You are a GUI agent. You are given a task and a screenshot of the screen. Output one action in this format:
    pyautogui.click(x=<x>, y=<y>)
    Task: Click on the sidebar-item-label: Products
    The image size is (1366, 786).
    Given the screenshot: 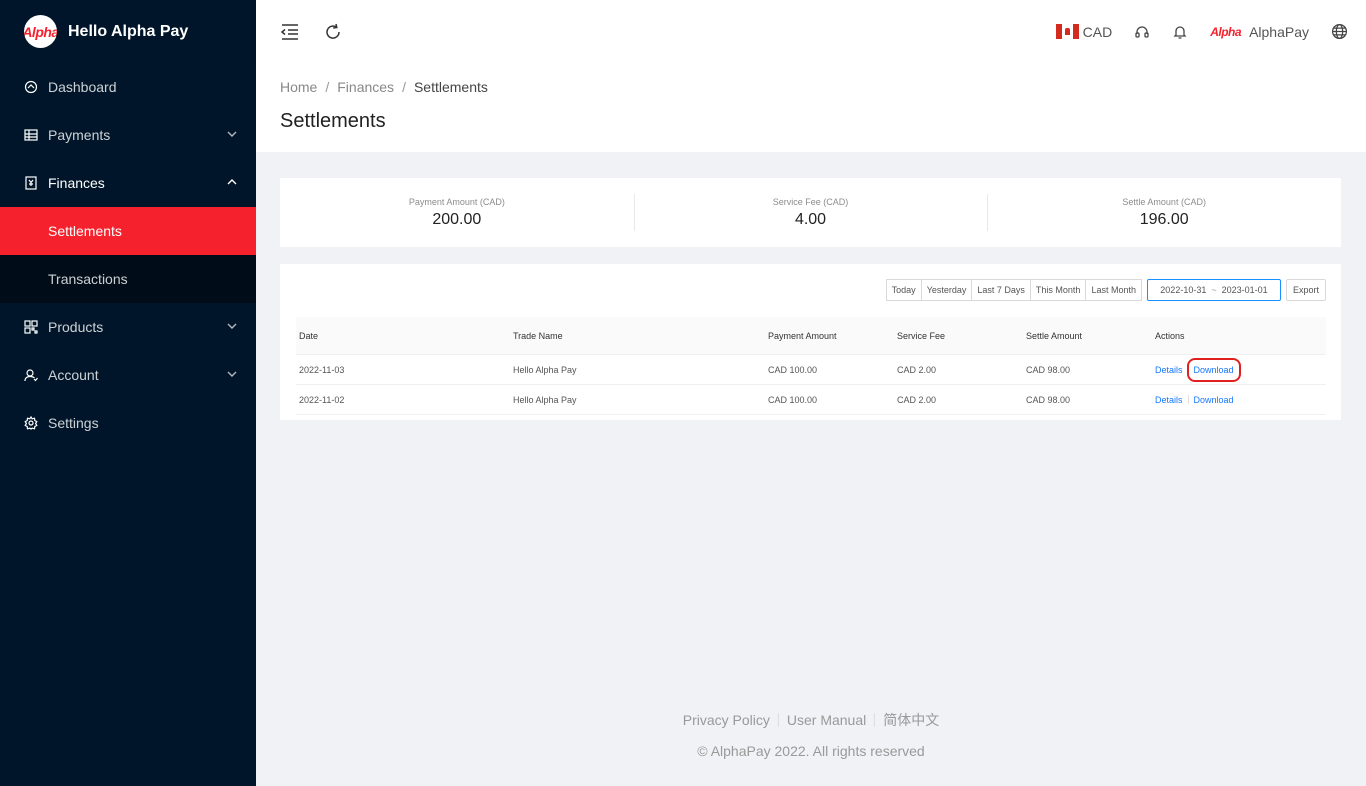 What is the action you would take?
    pyautogui.click(x=76, y=327)
    